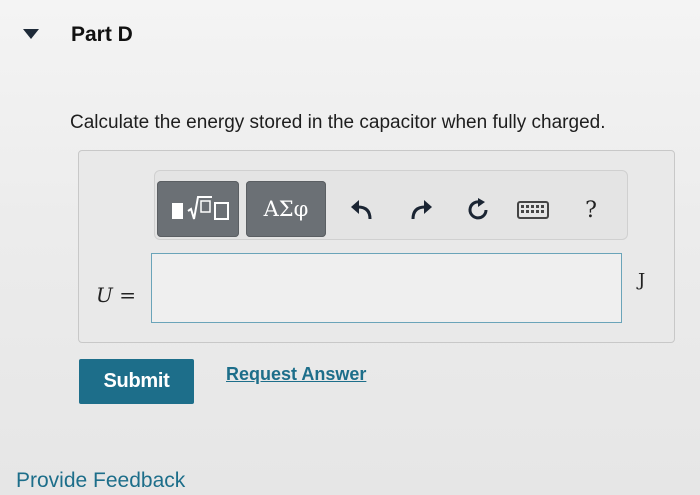  Describe the element at coordinates (296, 374) in the screenshot. I see `request-answer-link: Request Answer` at that location.